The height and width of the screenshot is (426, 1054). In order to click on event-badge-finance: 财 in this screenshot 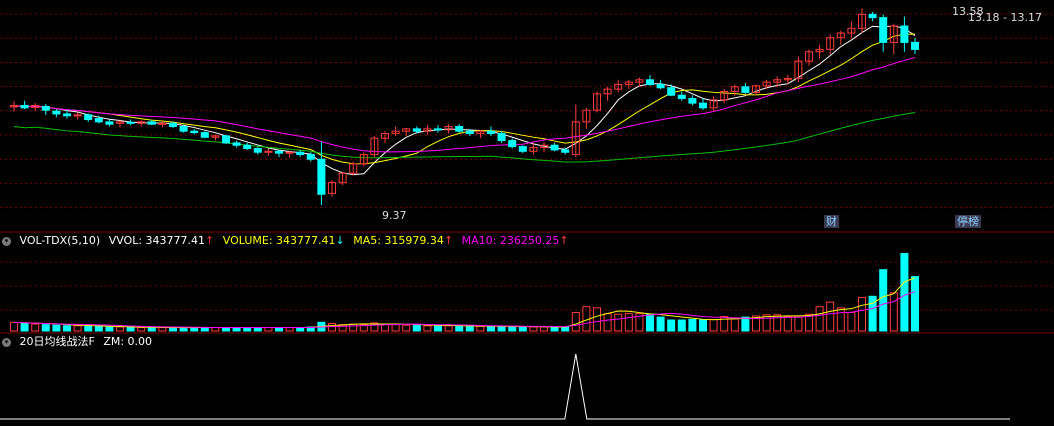, I will do `click(831, 221)`.